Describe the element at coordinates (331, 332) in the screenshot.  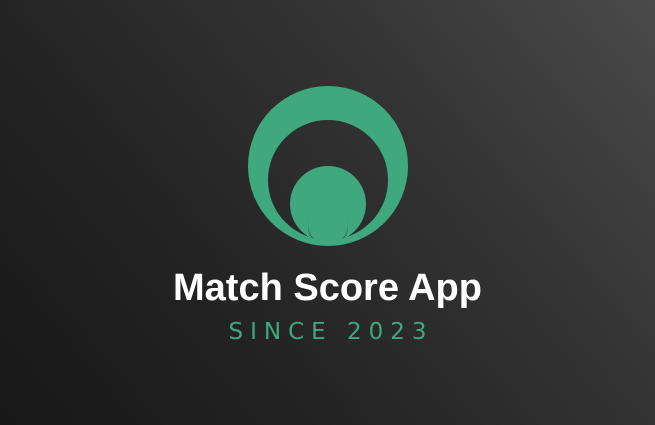
I see `tagline: SINCE 2023` at that location.